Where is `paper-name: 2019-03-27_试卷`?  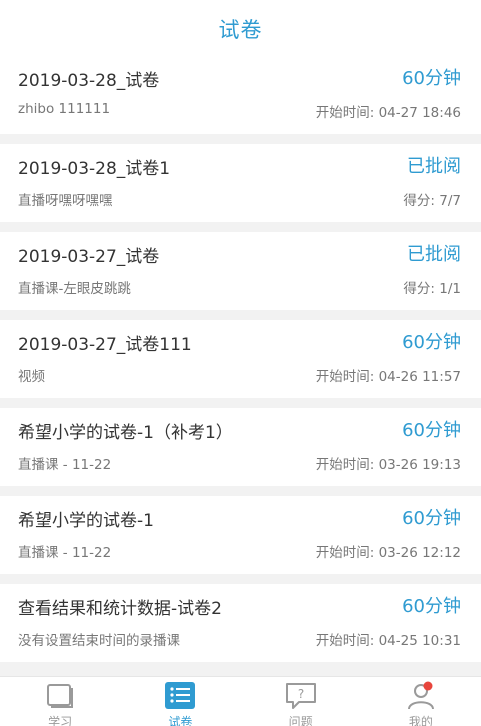
paper-name: 2019-03-27_试卷 is located at coordinates (89, 257).